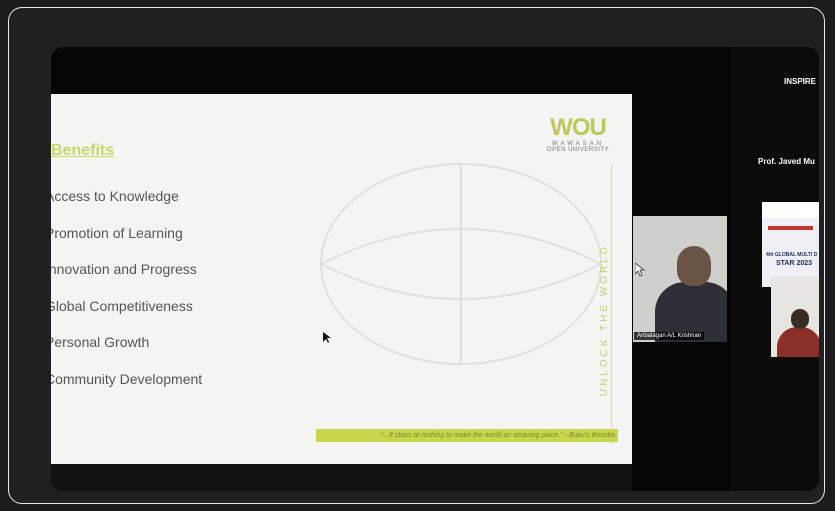 Image resolution: width=835 pixels, height=511 pixels. Describe the element at coordinates (83, 150) in the screenshot. I see `slide-title: Benefits` at that location.